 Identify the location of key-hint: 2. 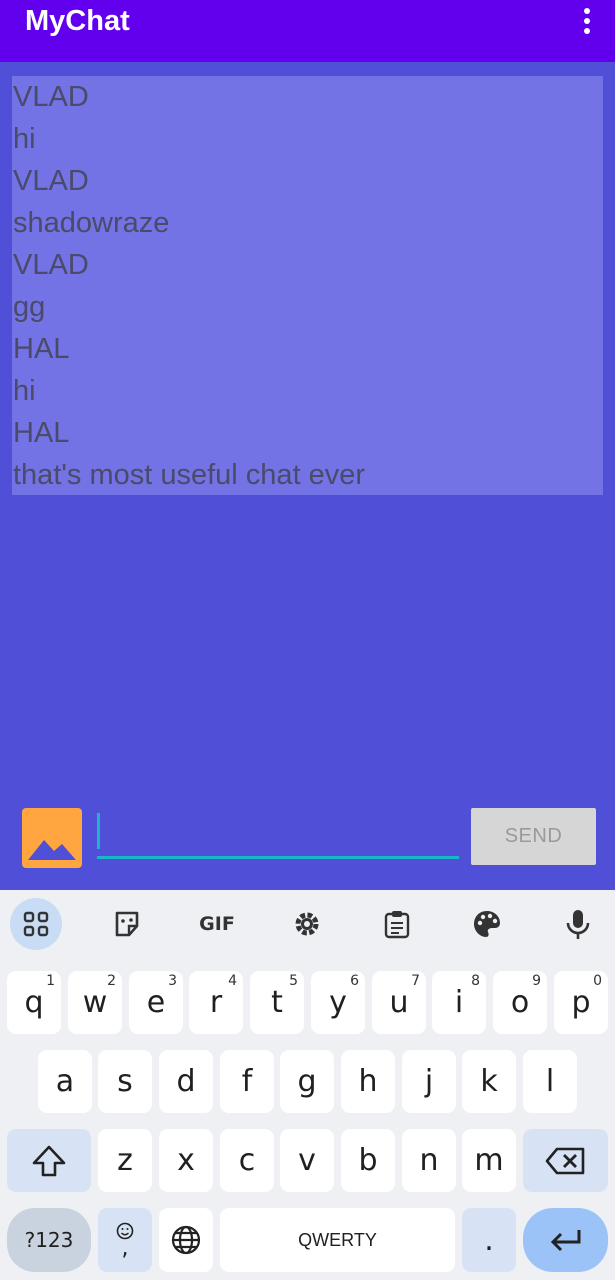
(111, 981).